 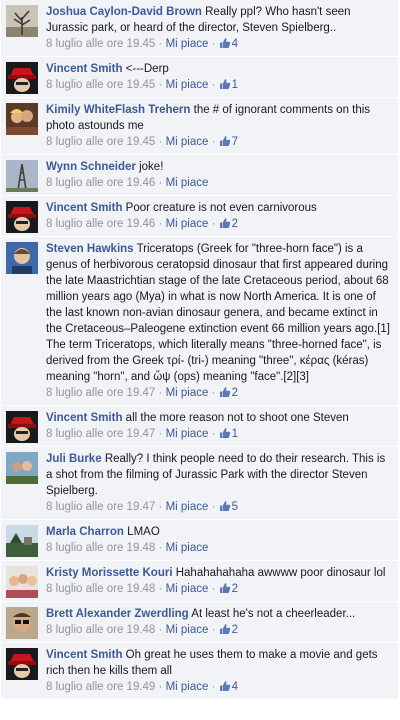 I want to click on comment-author-link: Wynn Schneider, so click(x=91, y=167).